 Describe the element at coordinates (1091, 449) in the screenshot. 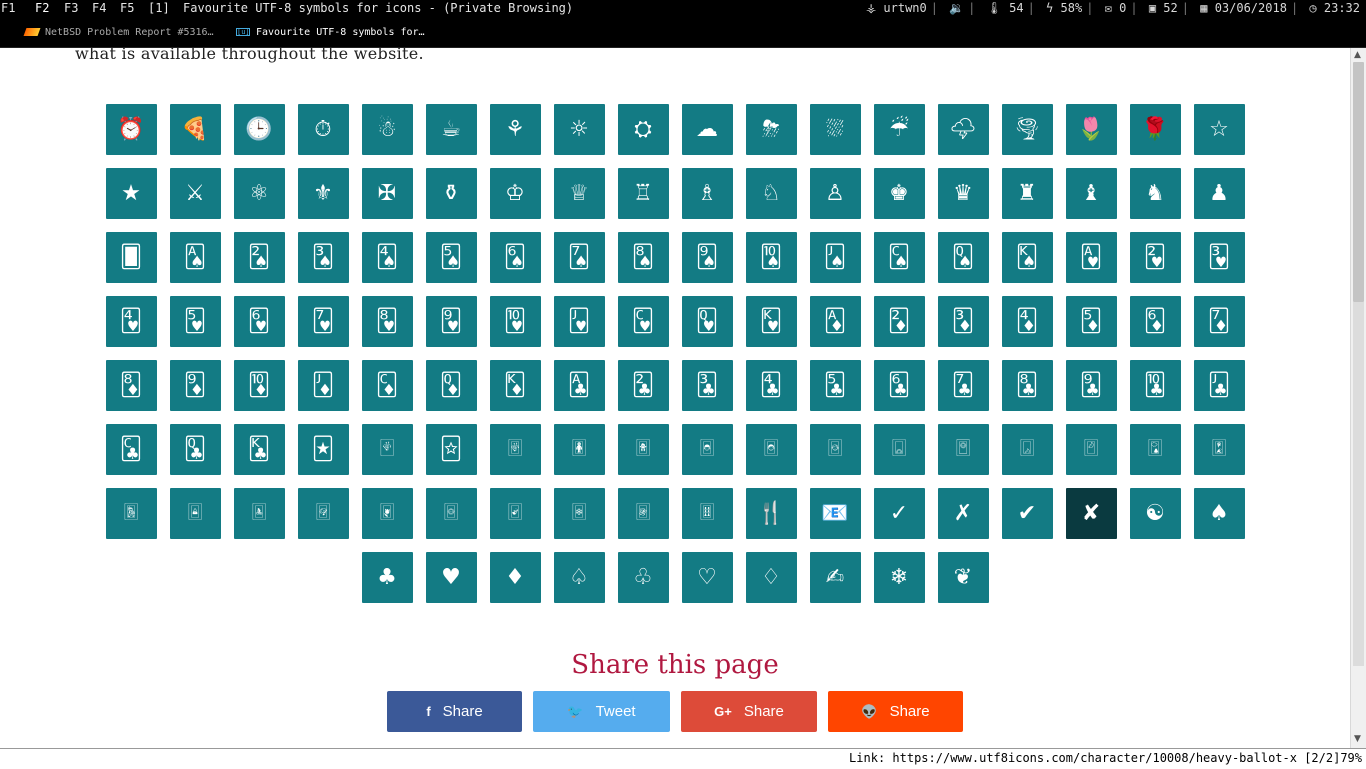

I see `symbol-tile: 🃩` at that location.